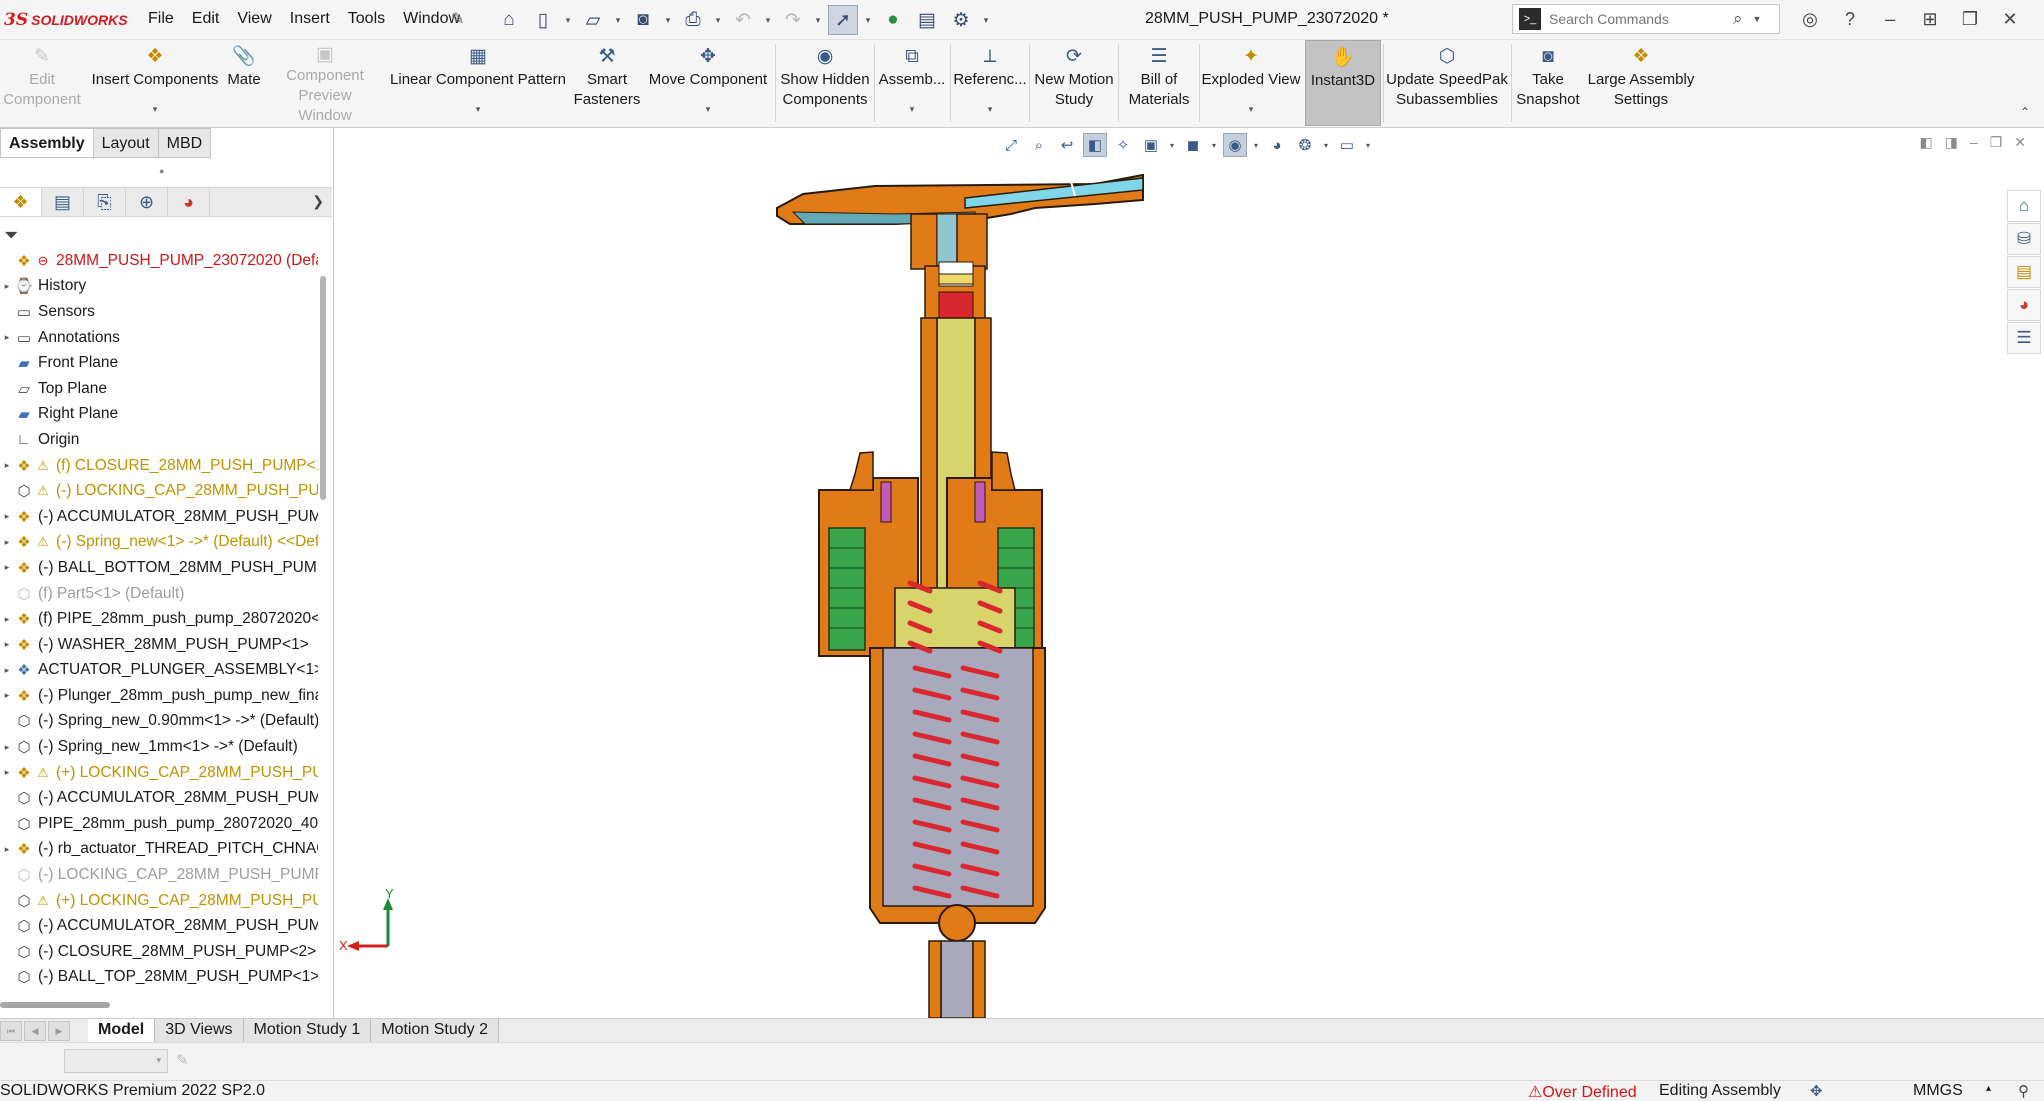  I want to click on view-settings-dropdown-icon: ▾, so click(1368, 145).